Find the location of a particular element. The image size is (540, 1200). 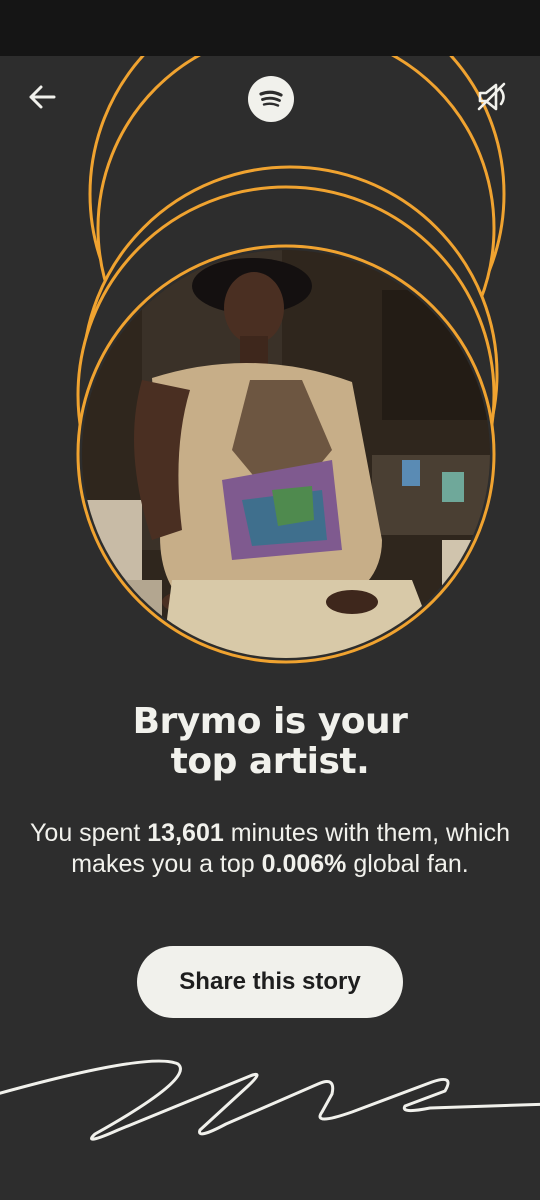

arrow-left-icon is located at coordinates (42, 97).